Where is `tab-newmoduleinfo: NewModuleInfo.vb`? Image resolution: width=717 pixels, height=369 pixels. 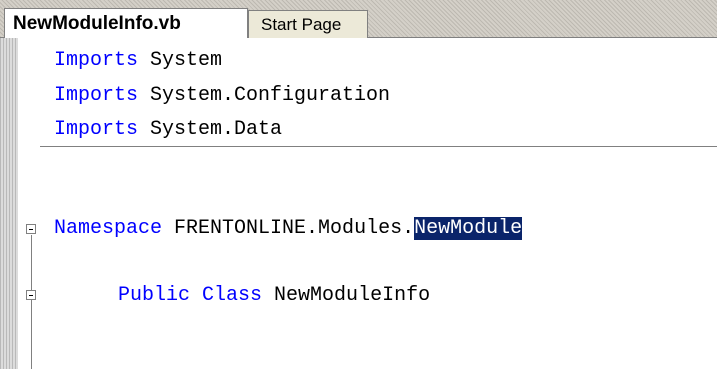 tab-newmoduleinfo: NewModuleInfo.vb is located at coordinates (126, 23).